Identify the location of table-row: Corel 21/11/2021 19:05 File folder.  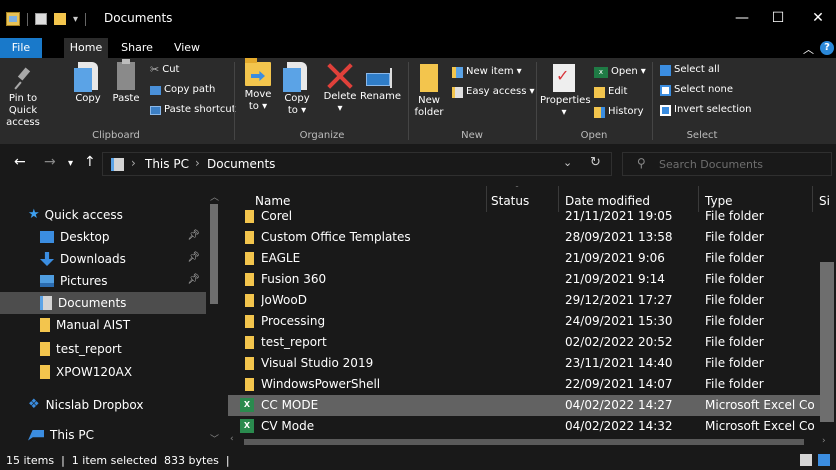
(528, 216).